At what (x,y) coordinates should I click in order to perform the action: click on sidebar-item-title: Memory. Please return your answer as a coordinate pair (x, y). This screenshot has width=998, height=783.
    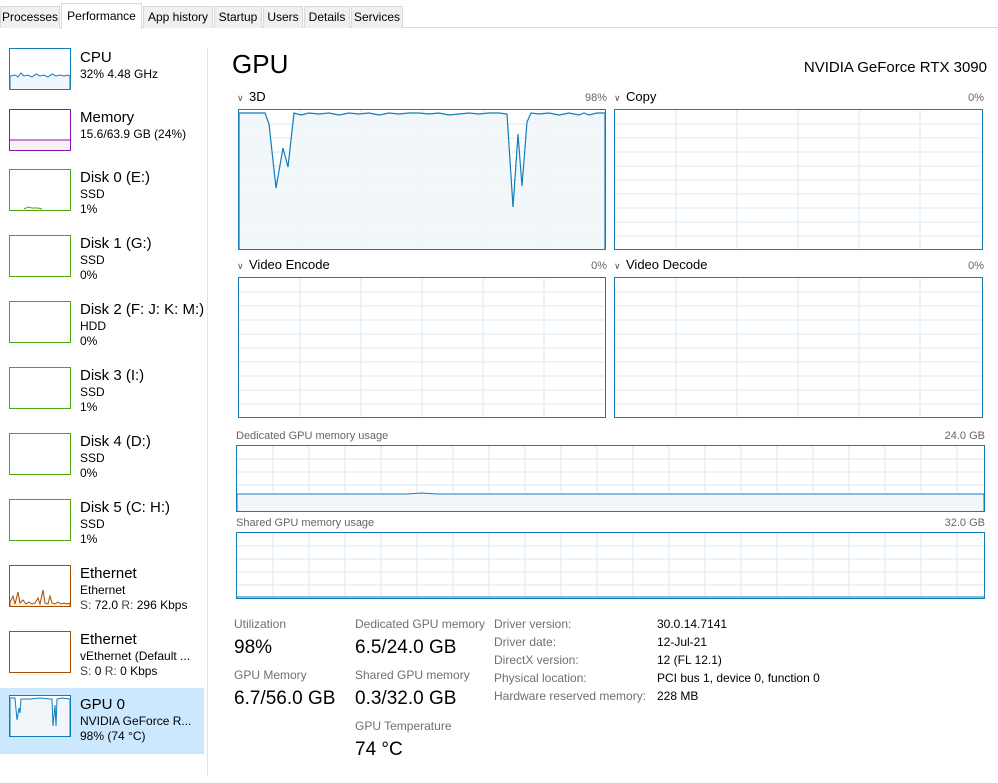
    Looking at the image, I should click on (107, 117).